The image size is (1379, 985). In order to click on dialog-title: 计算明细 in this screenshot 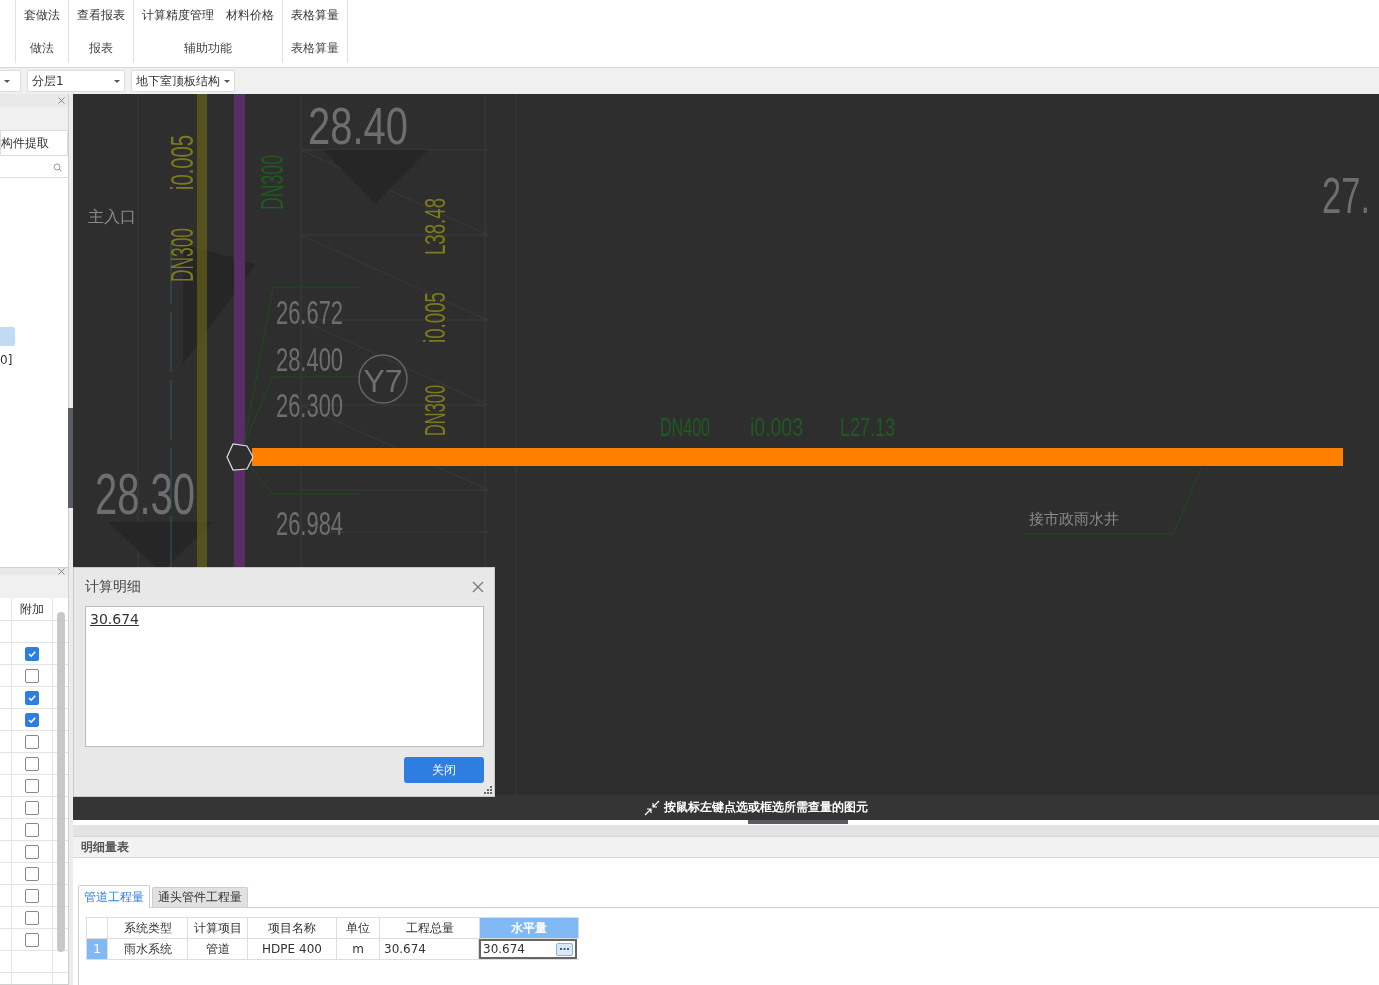, I will do `click(113, 587)`.